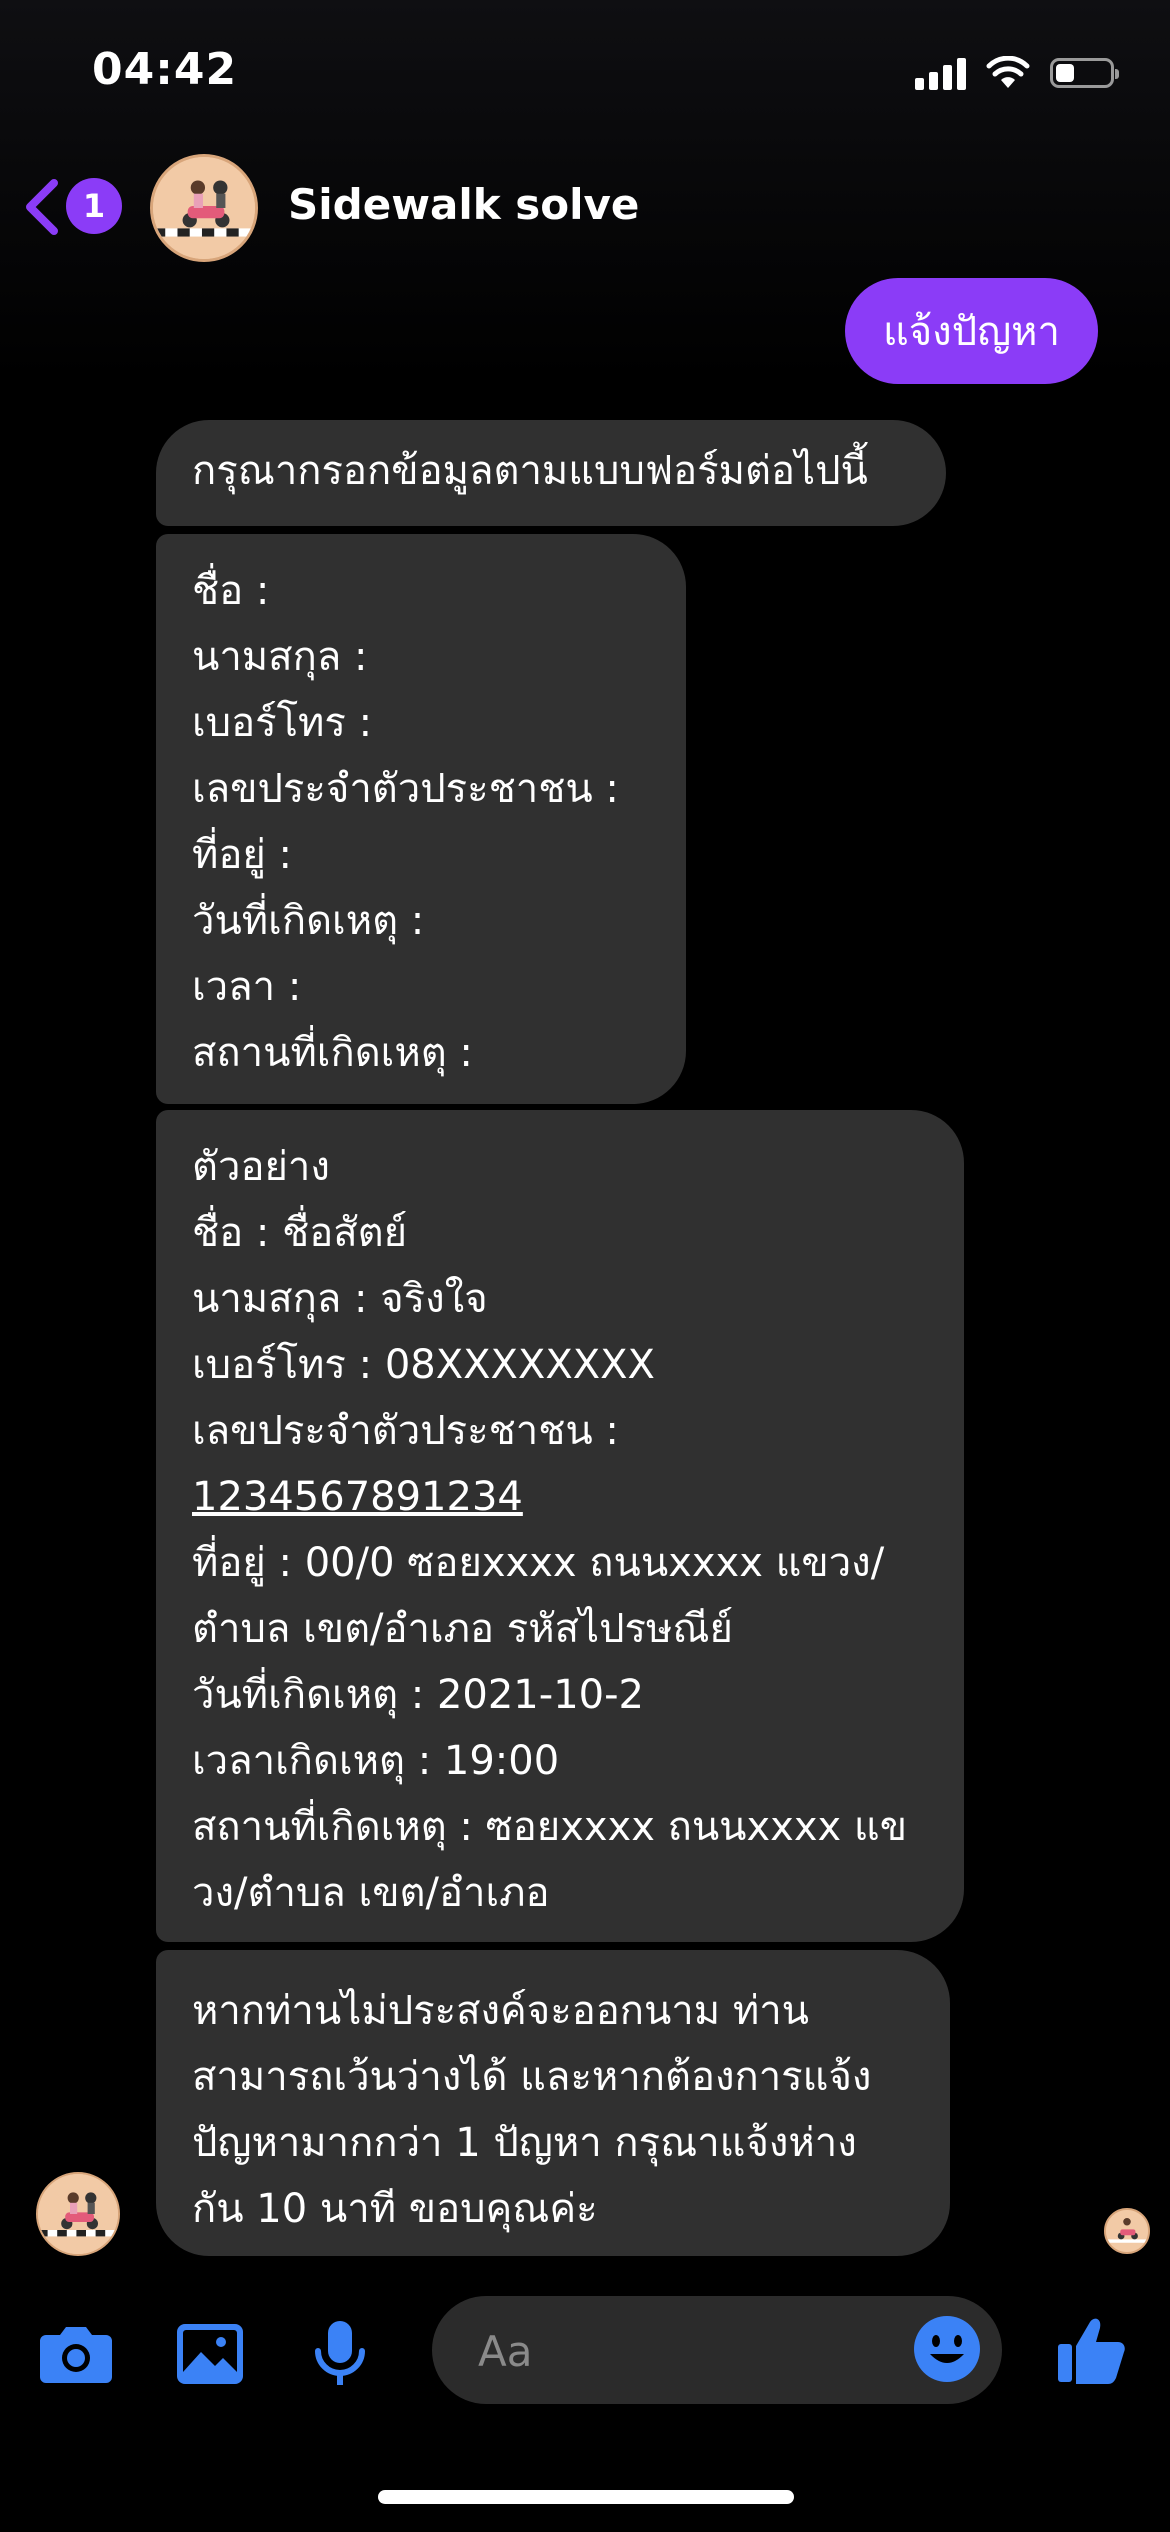 The image size is (1170, 2532). I want to click on form-line: ชื่อ :, so click(231, 591).